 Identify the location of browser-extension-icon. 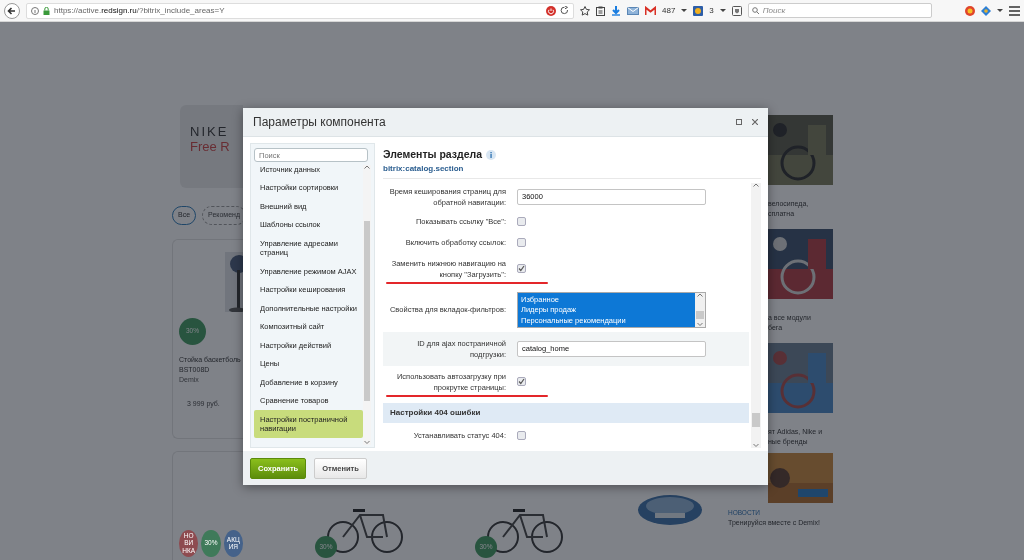
(970, 10).